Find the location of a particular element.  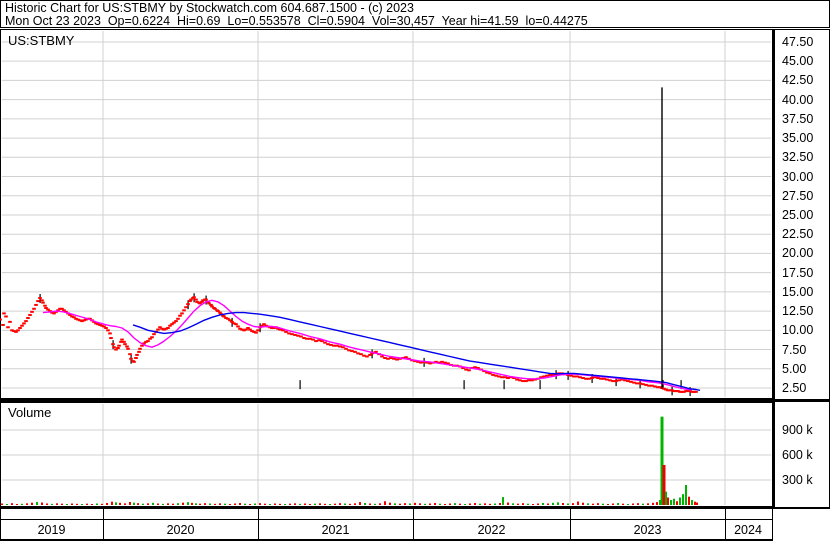

price-tick-label: 25.00 is located at coordinates (798, 214).